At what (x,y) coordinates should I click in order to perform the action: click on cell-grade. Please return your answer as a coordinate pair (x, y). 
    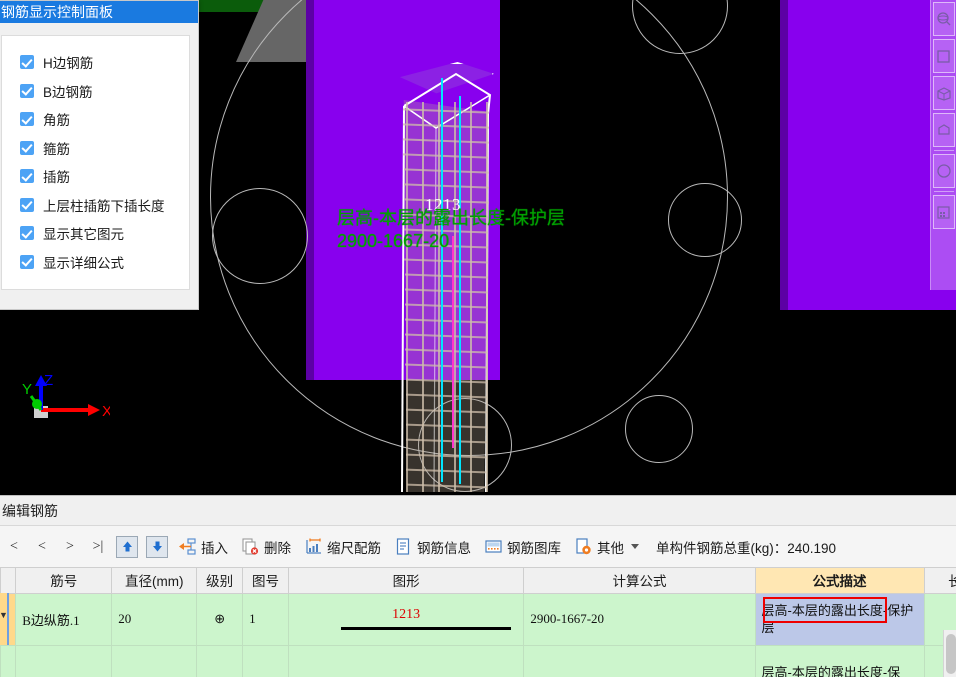
    Looking at the image, I should click on (220, 660).